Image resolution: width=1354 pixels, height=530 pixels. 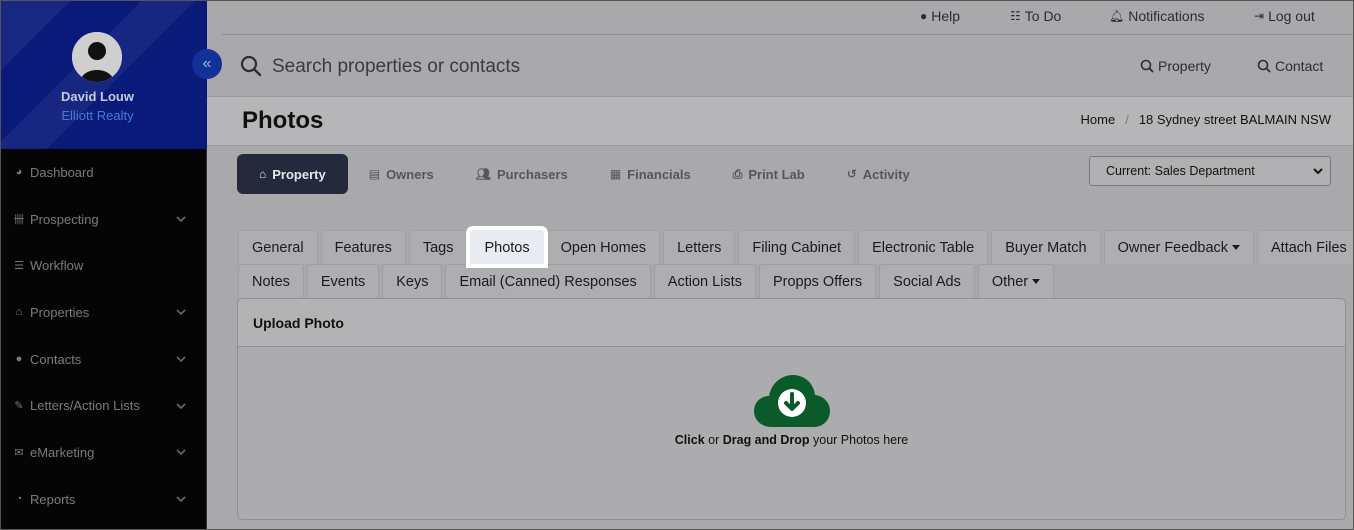 What do you see at coordinates (97, 115) in the screenshot?
I see `user-company: Elliott Realty` at bounding box center [97, 115].